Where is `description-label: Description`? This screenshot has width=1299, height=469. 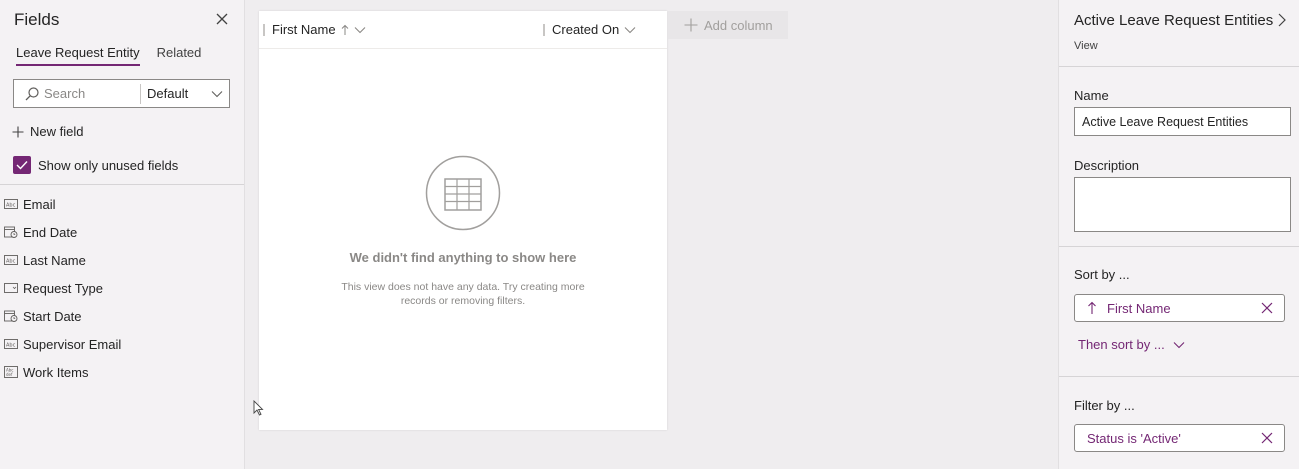 description-label: Description is located at coordinates (1107, 165).